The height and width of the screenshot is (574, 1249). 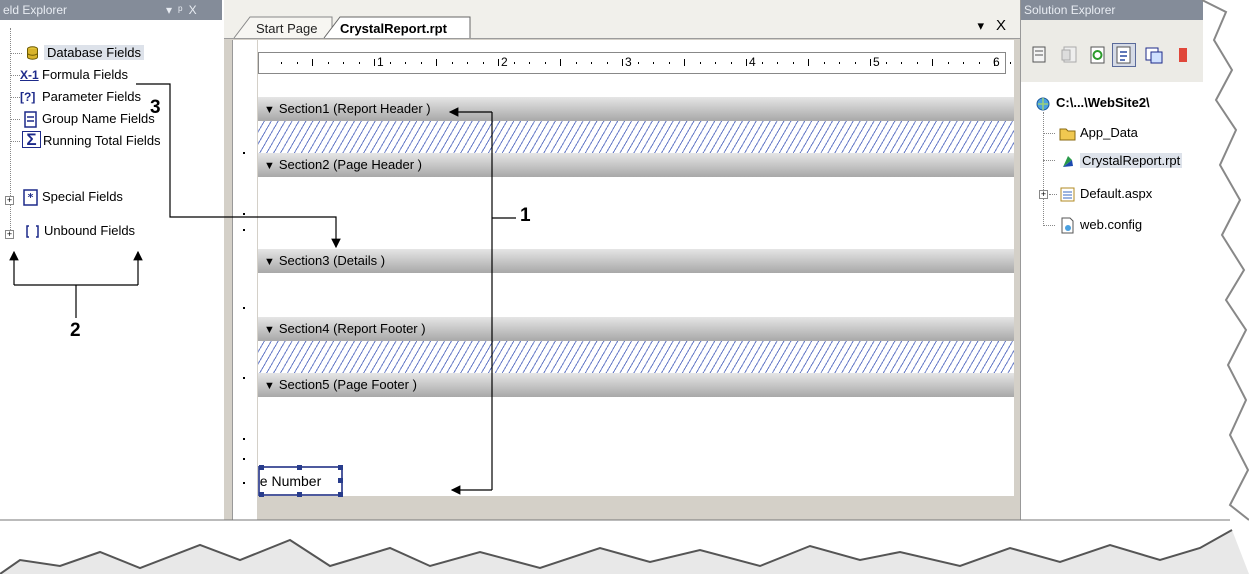 I want to click on annotation-label-2: 2, so click(x=75, y=330).